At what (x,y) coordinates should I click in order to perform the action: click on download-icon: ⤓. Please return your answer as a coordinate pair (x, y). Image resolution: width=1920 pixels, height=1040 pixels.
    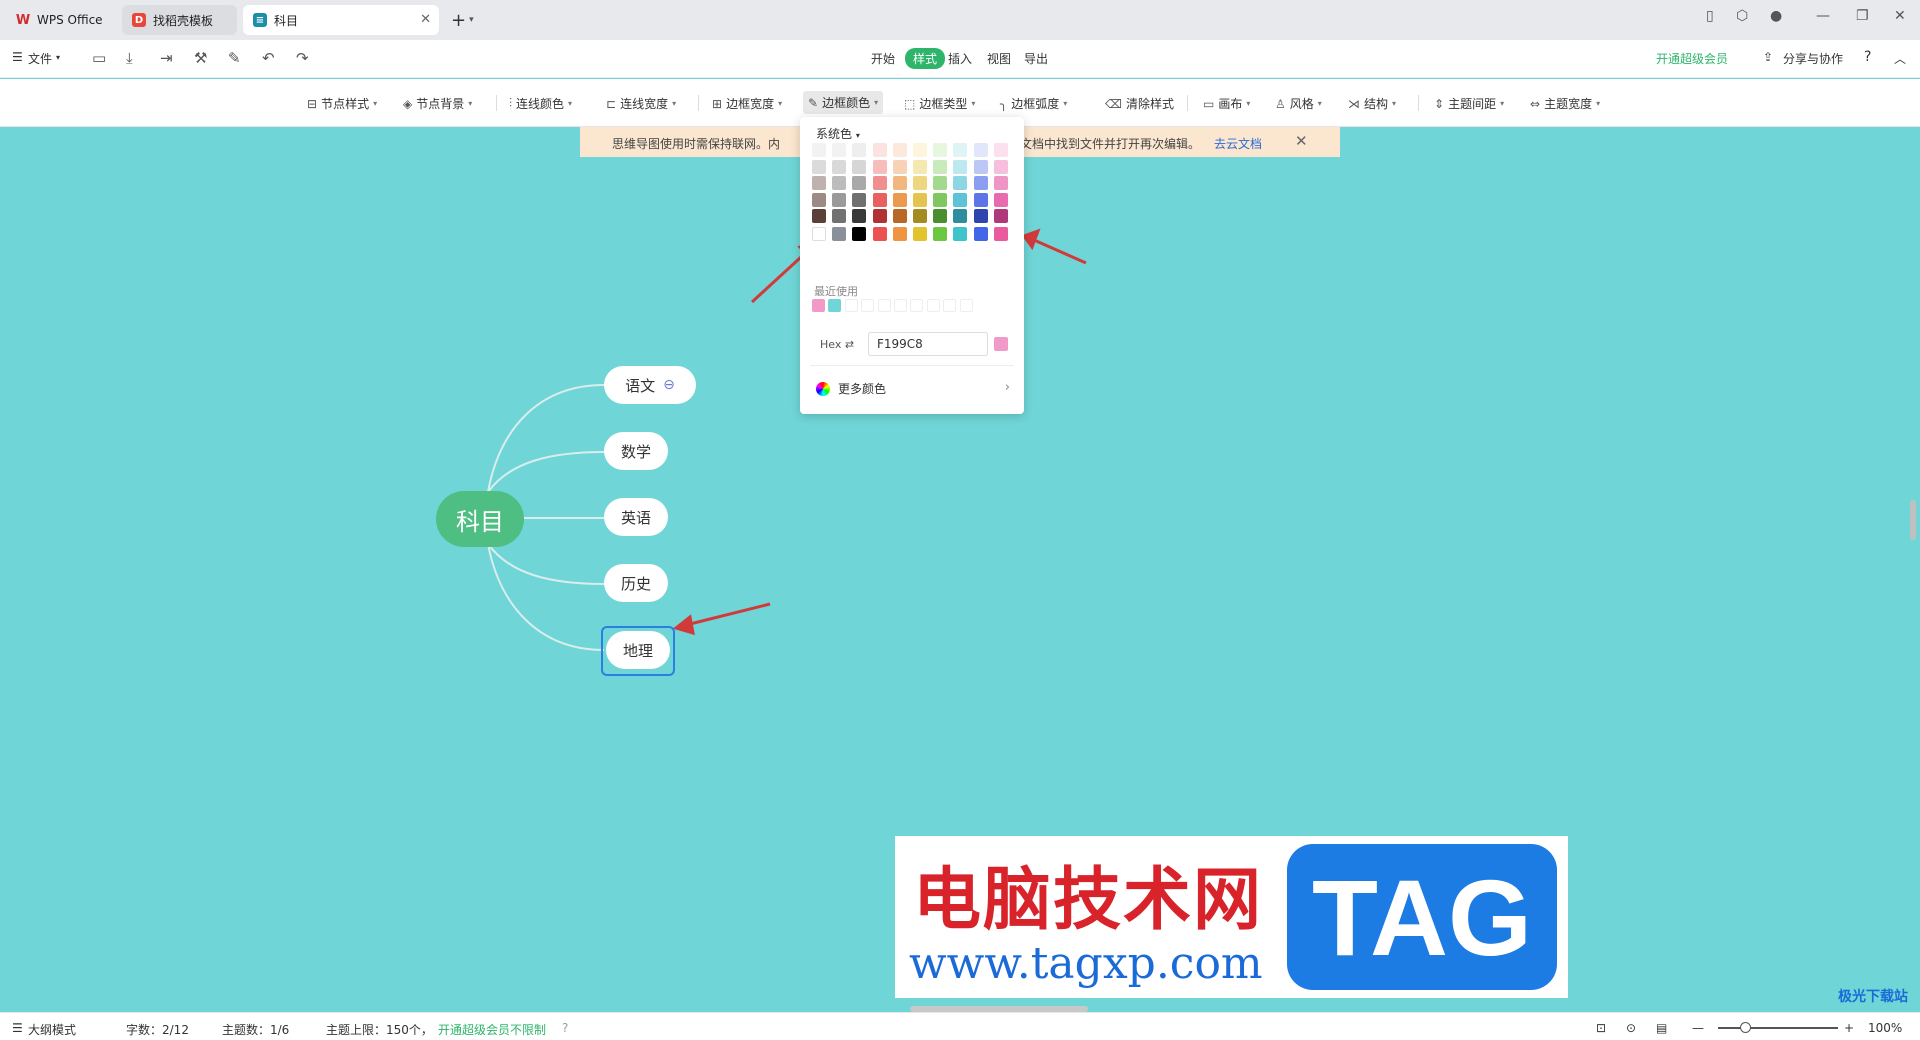
    Looking at the image, I should click on (129, 58).